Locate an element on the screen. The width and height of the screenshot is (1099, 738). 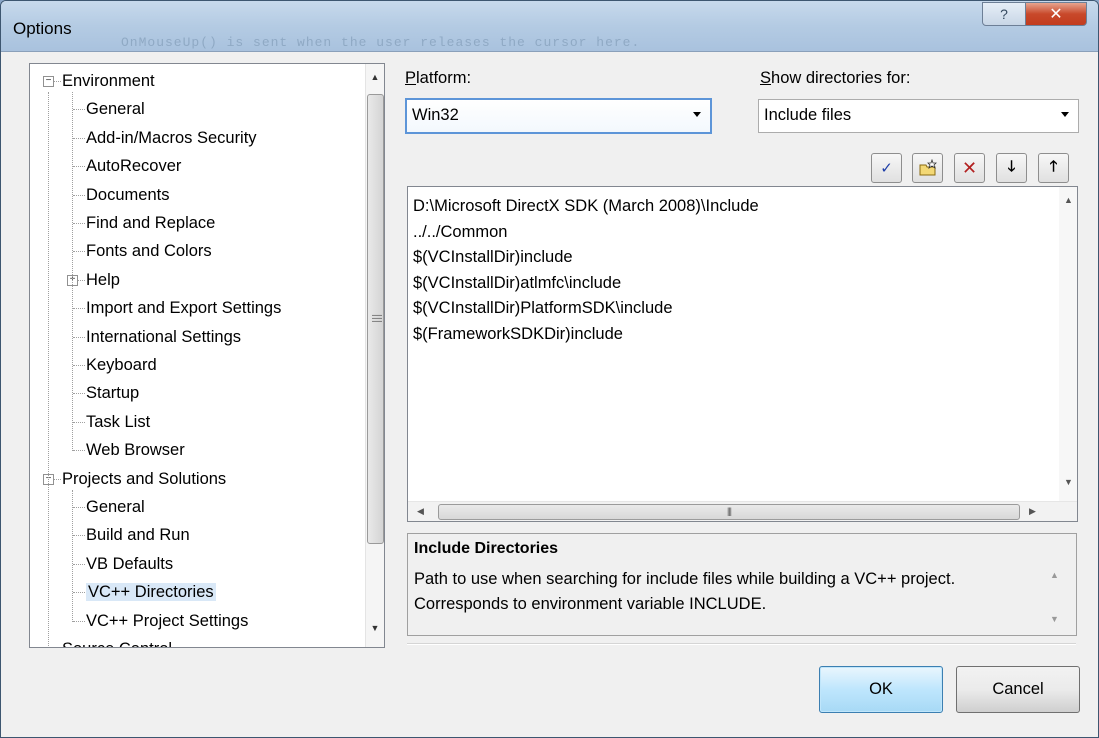
tree-item: VB Defaults is located at coordinates (129, 564).